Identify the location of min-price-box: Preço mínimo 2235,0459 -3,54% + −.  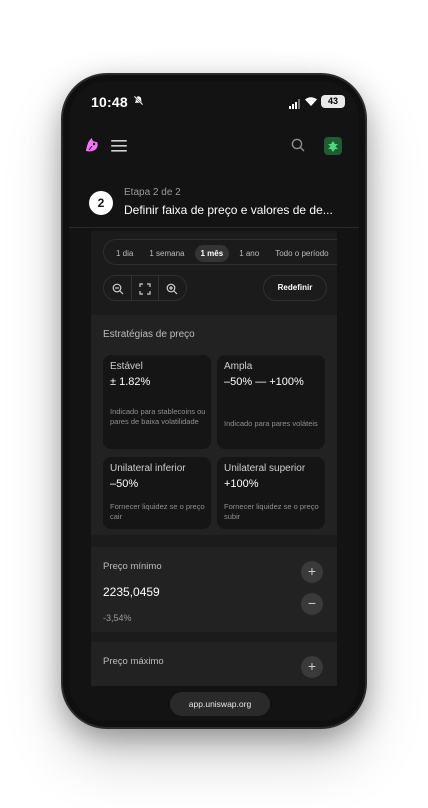
(214, 589).